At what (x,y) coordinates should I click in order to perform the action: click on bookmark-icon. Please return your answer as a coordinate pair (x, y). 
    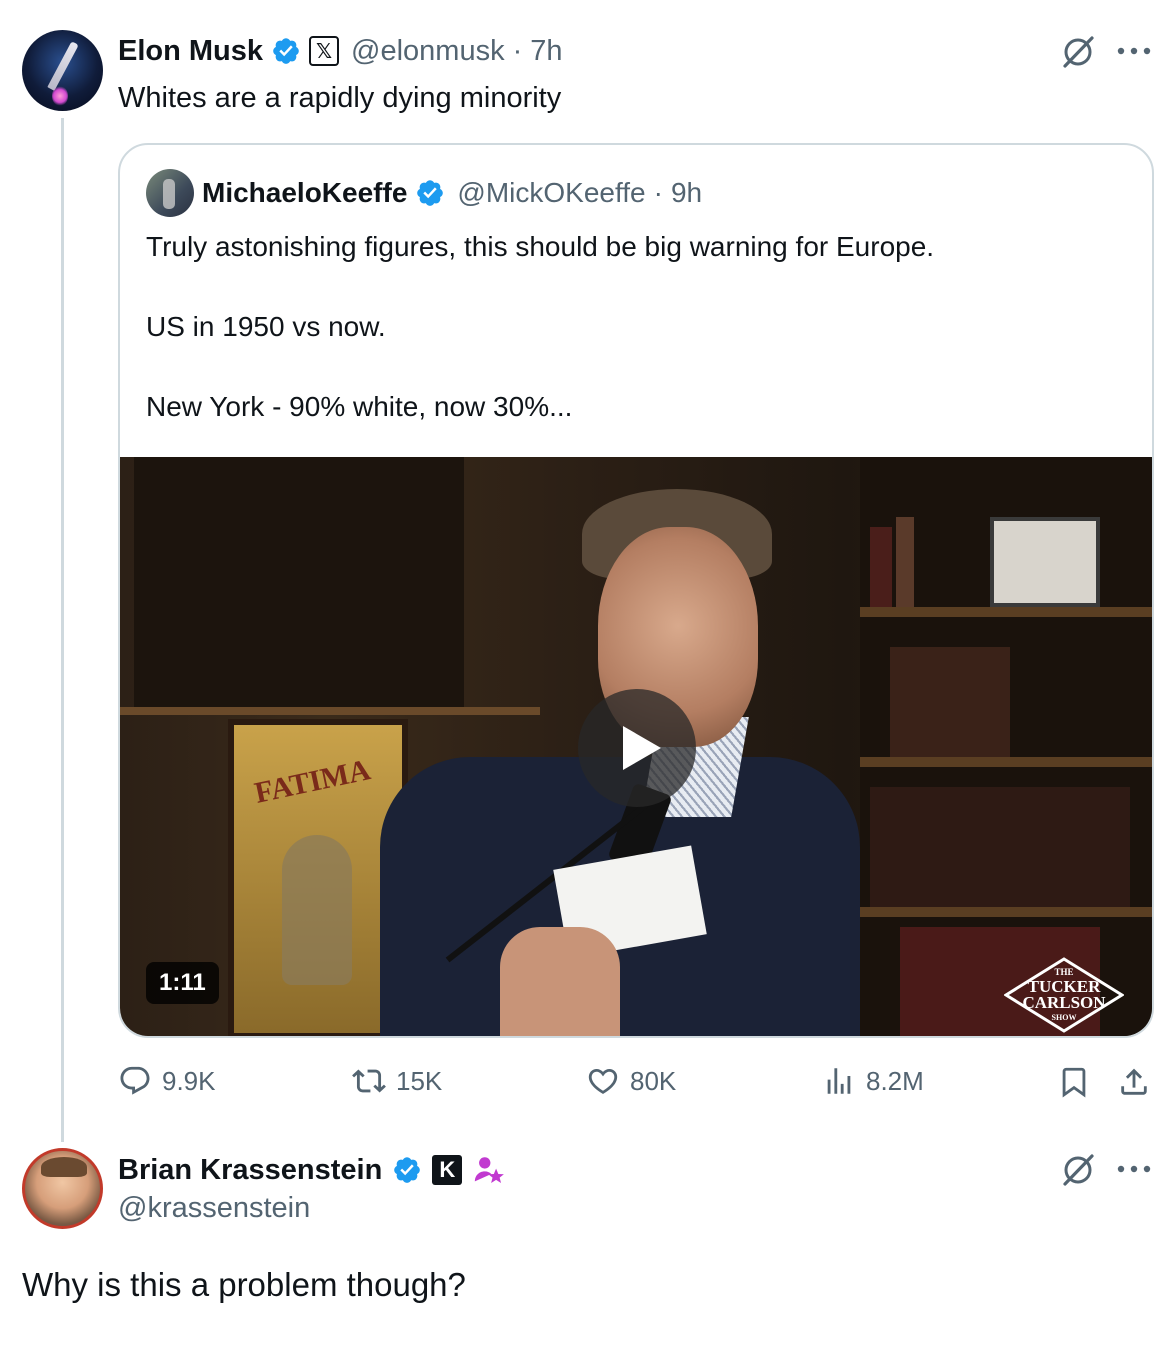
    Looking at the image, I should click on (1074, 1082).